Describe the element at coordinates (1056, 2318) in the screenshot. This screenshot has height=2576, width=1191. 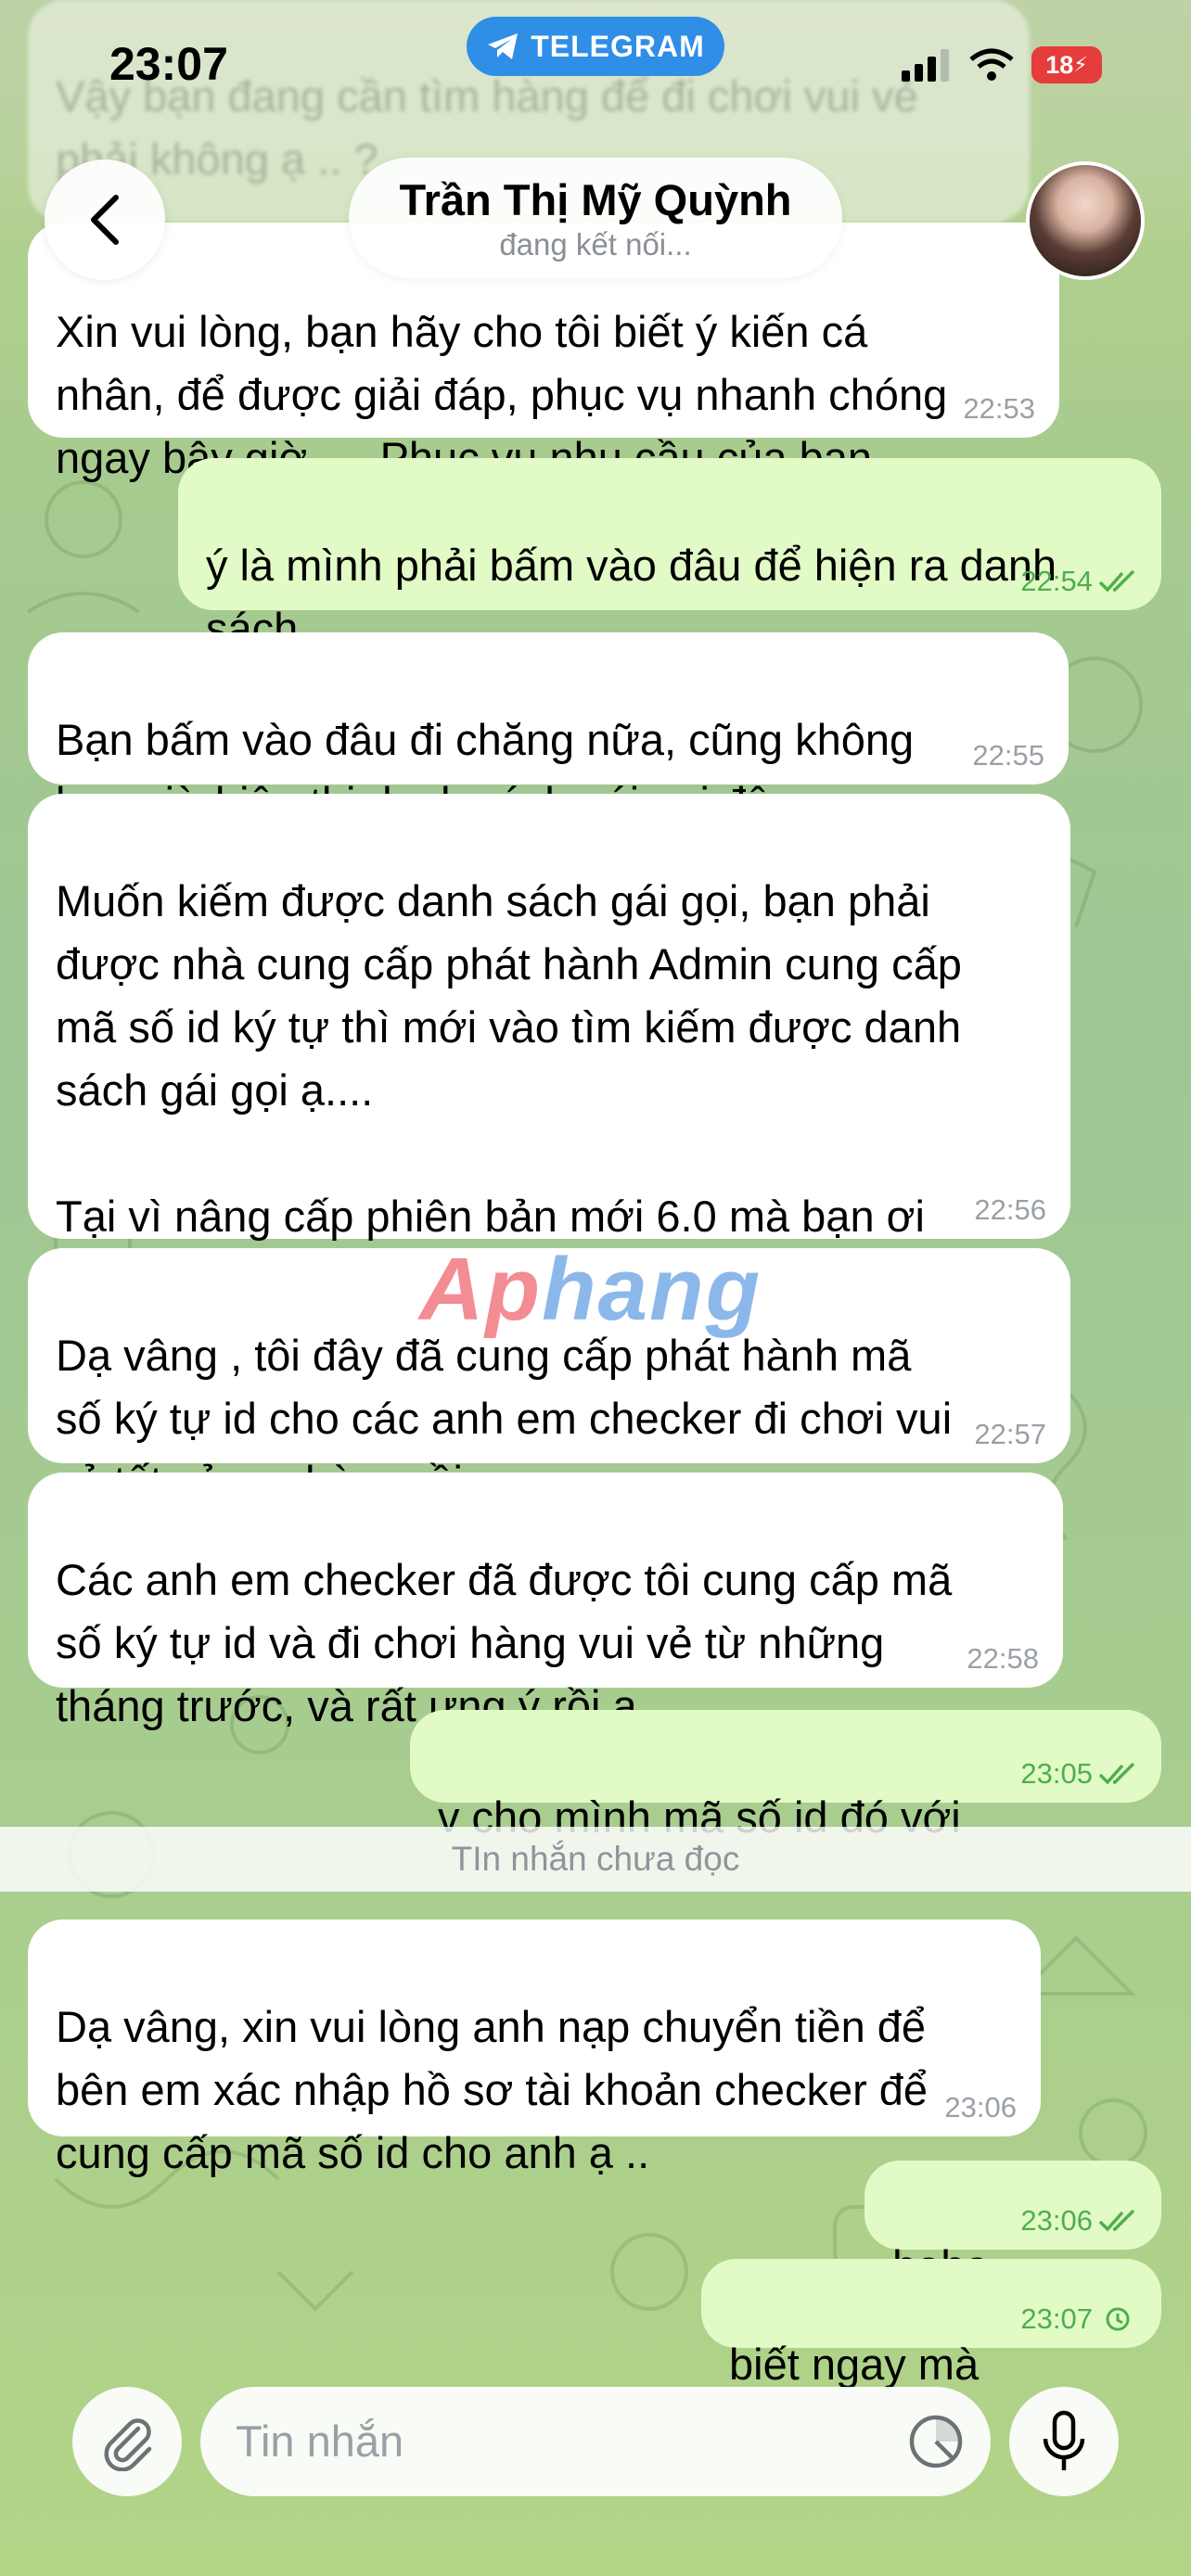
I see `message-time: 23:07` at that location.